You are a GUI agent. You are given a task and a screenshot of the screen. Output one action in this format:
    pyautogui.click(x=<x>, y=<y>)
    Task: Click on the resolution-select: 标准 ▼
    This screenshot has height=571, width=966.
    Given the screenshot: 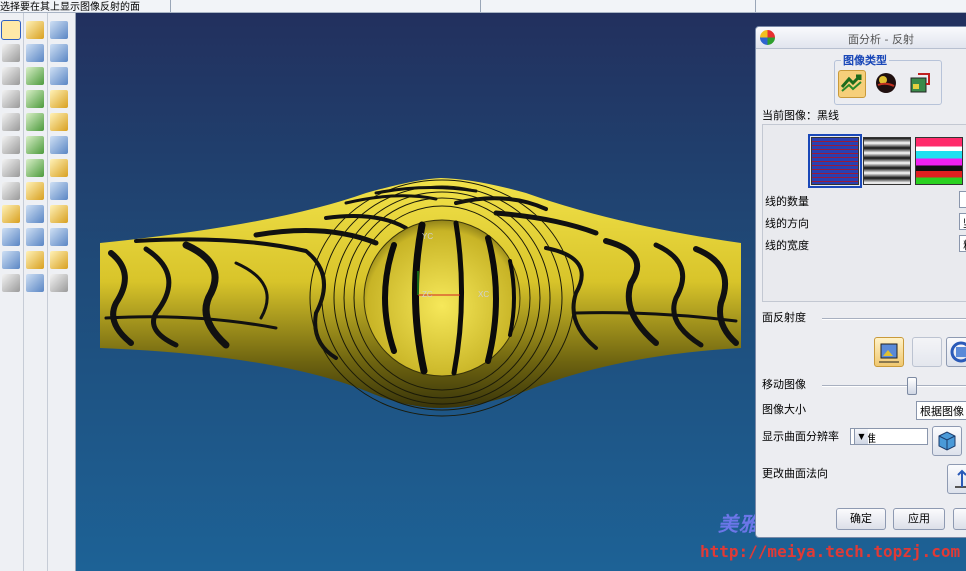 What is the action you would take?
    pyautogui.click(x=889, y=436)
    